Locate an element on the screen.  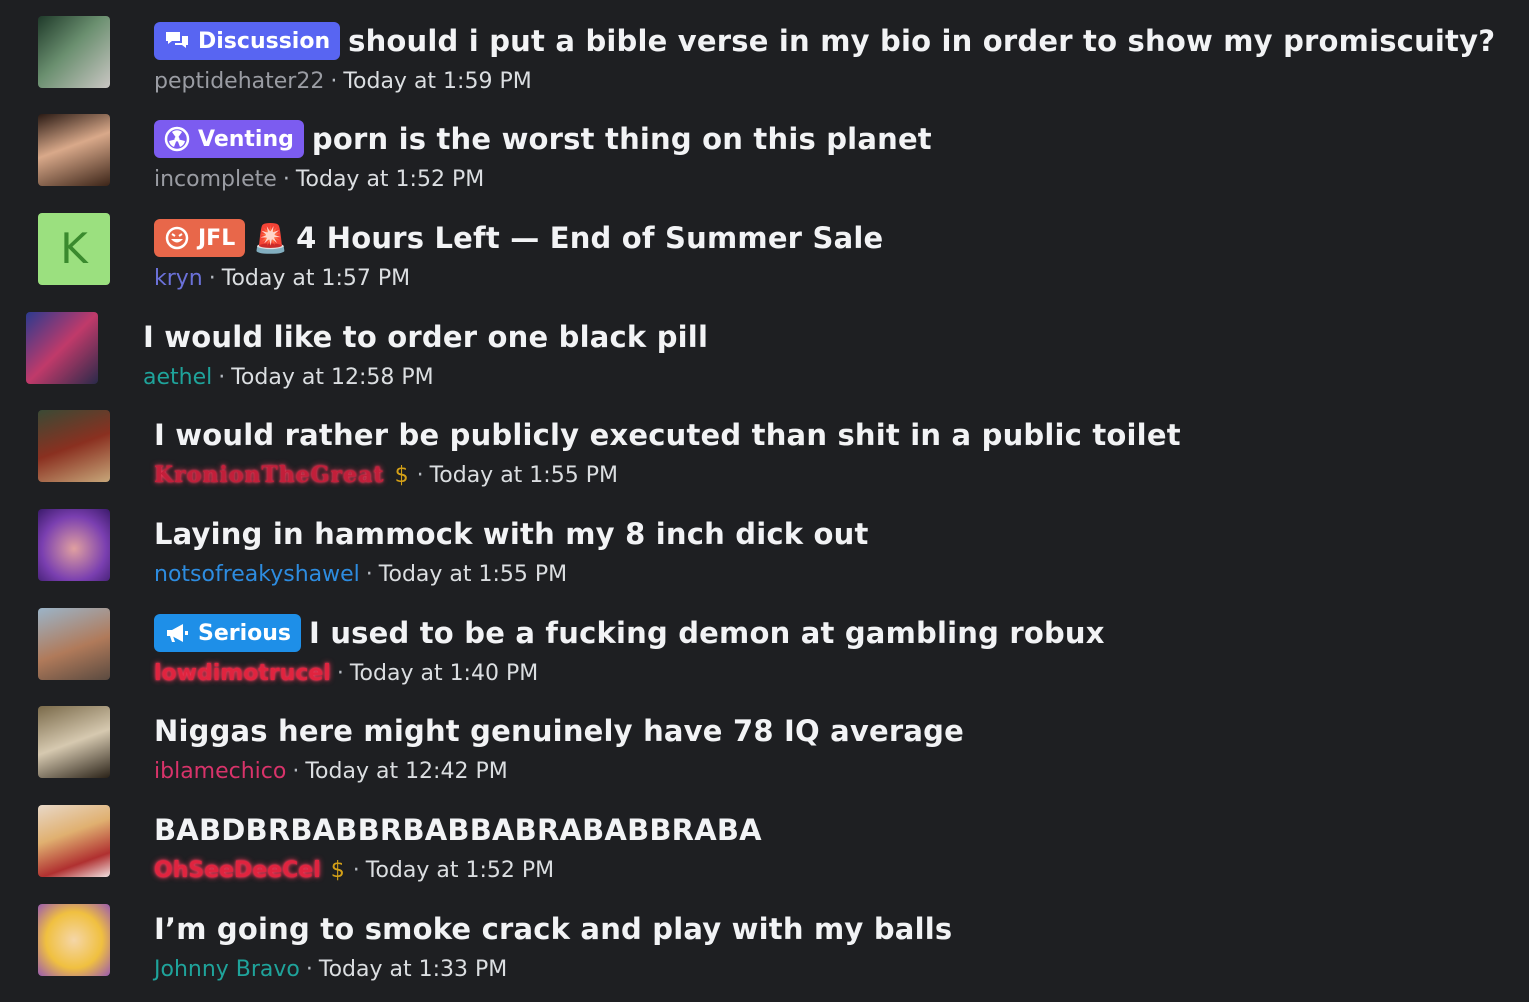
thread-timestamp: Today at 1:57 PM is located at coordinates (316, 278).